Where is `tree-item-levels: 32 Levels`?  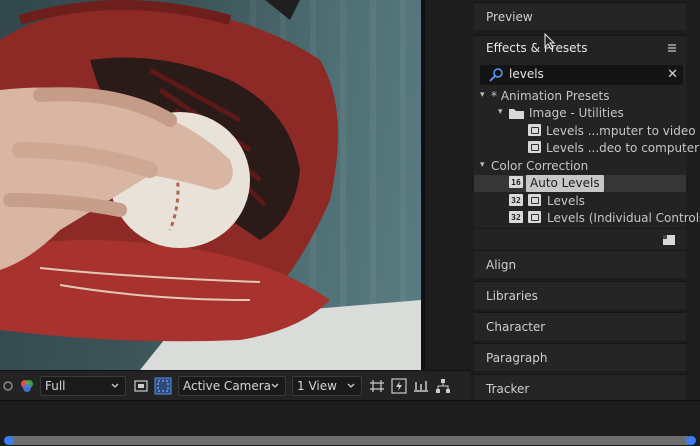
tree-item-levels: 32 Levels is located at coordinates (580, 201).